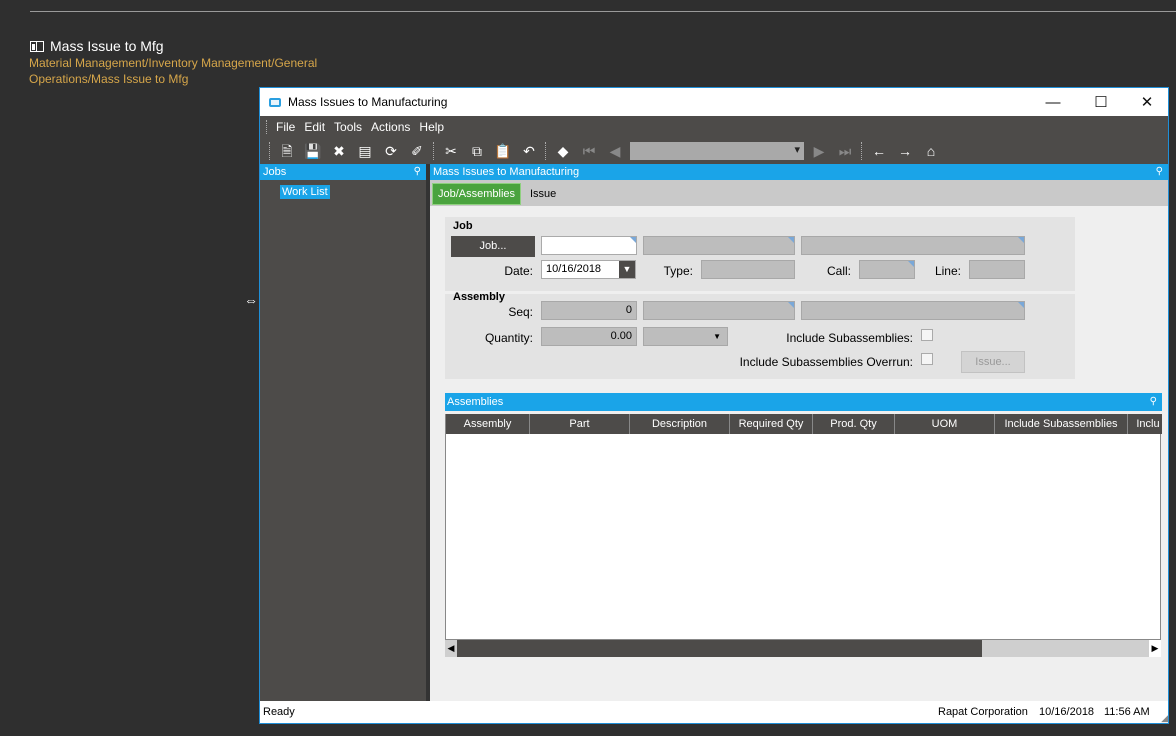  I want to click on seq-label: Seq:, so click(520, 312).